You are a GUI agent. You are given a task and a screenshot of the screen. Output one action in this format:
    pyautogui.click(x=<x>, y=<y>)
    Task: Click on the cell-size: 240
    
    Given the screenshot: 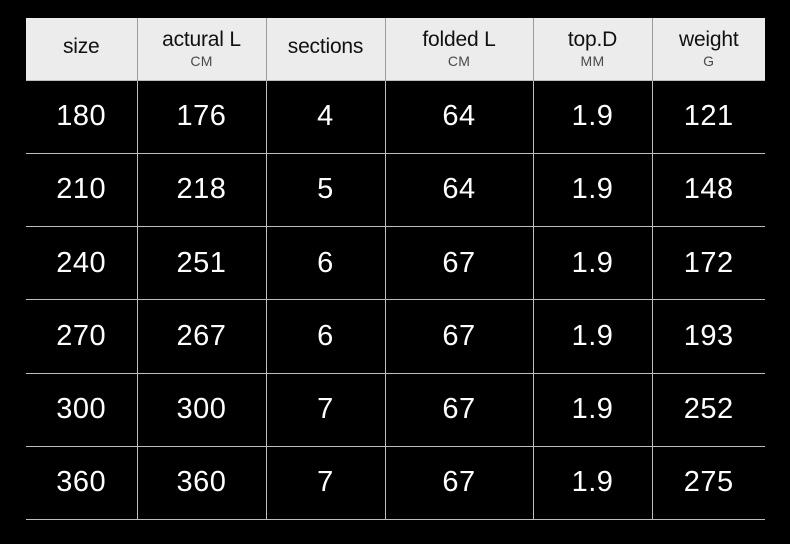 What is the action you would take?
    pyautogui.click(x=82, y=262)
    